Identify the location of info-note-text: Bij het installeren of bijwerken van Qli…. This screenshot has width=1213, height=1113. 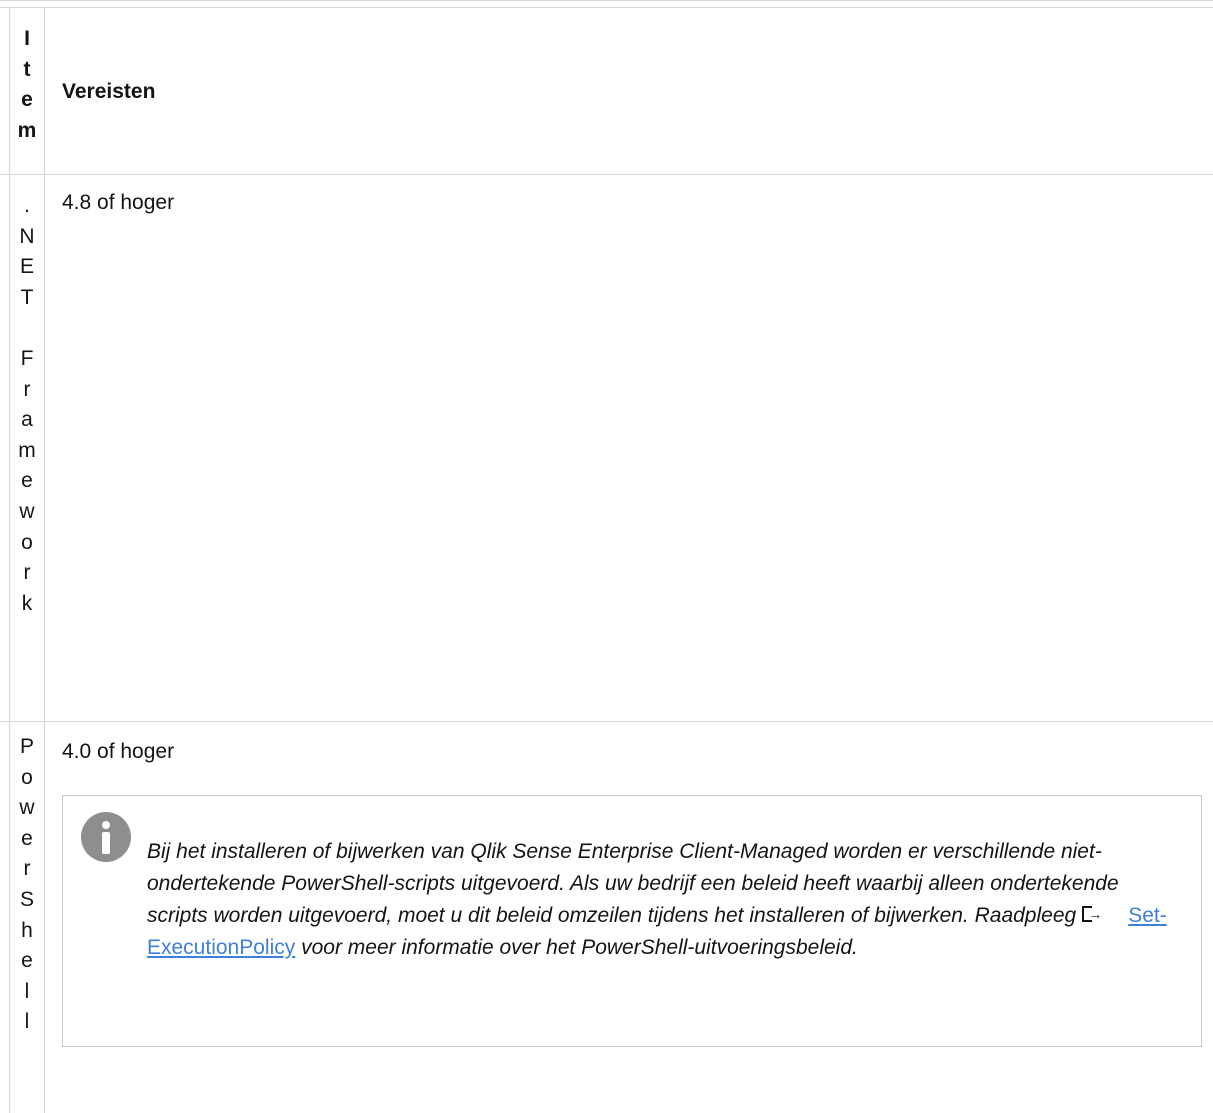
(662, 900).